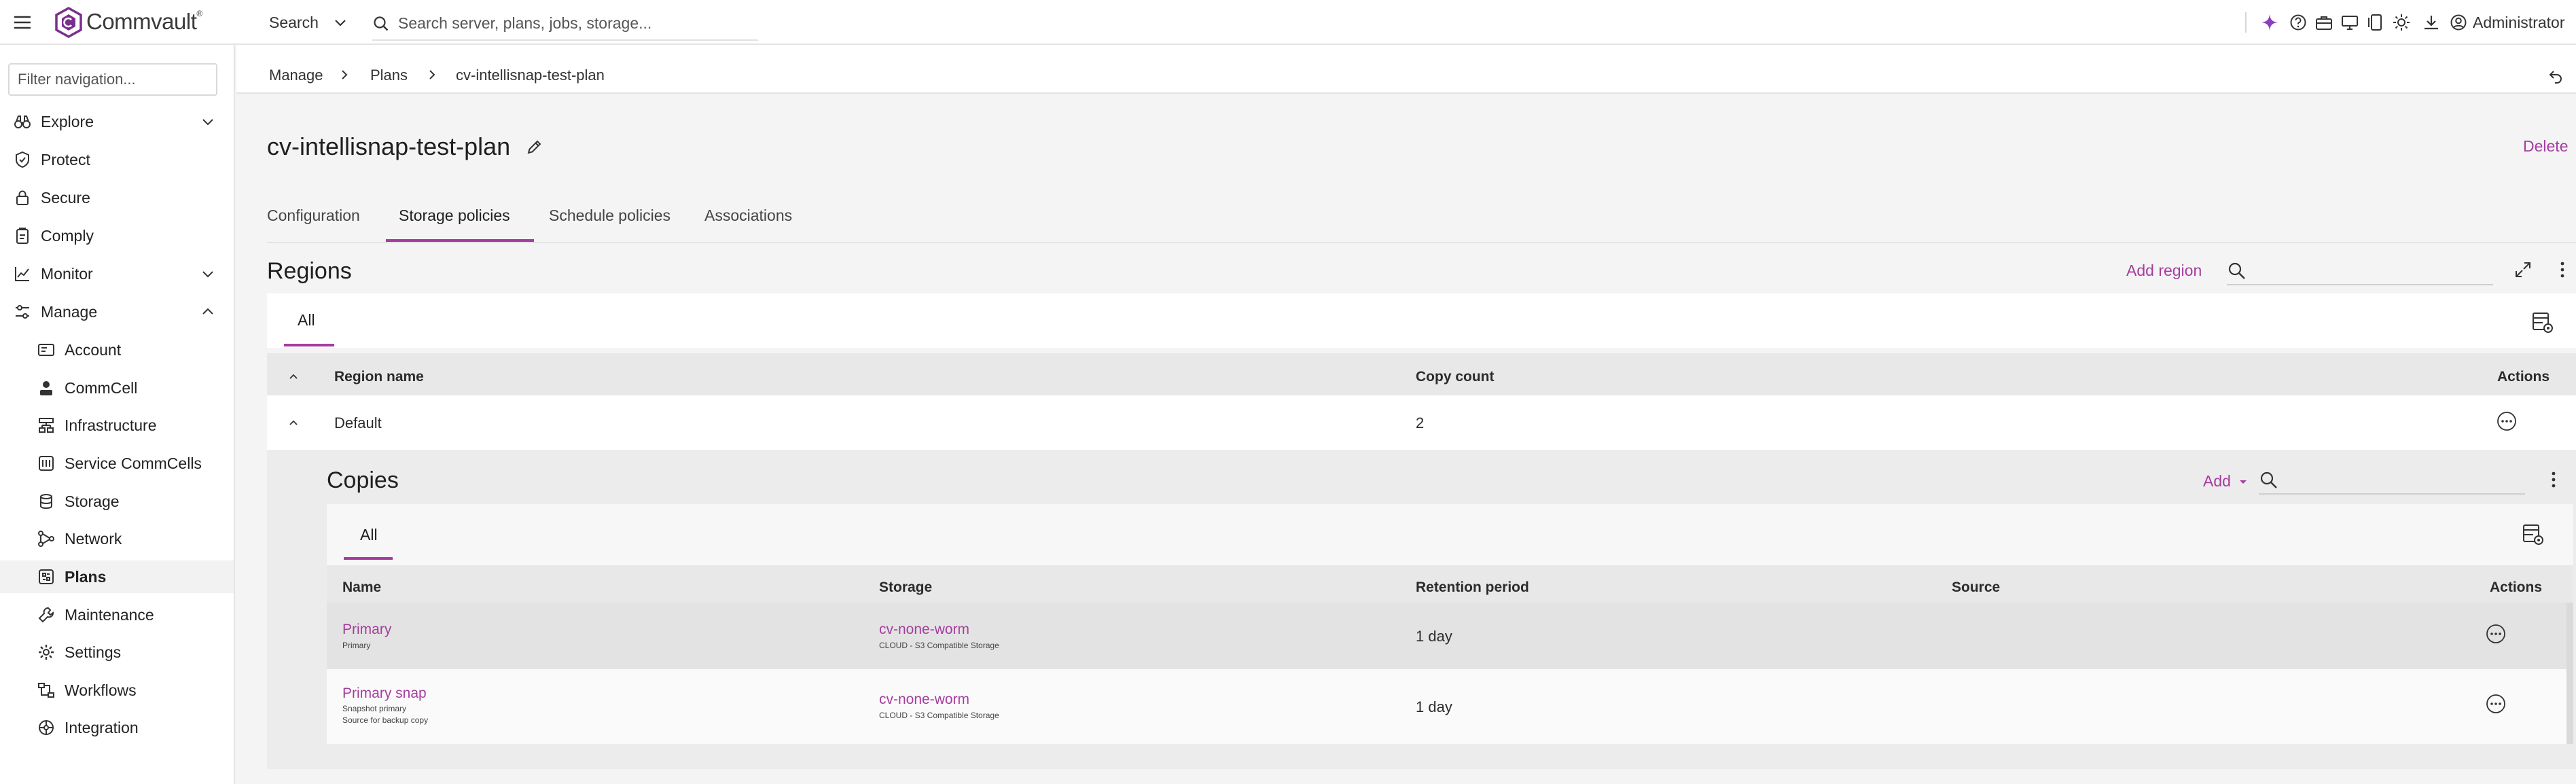 The image size is (2576, 784). I want to click on column-region-name: Region name, so click(379, 377).